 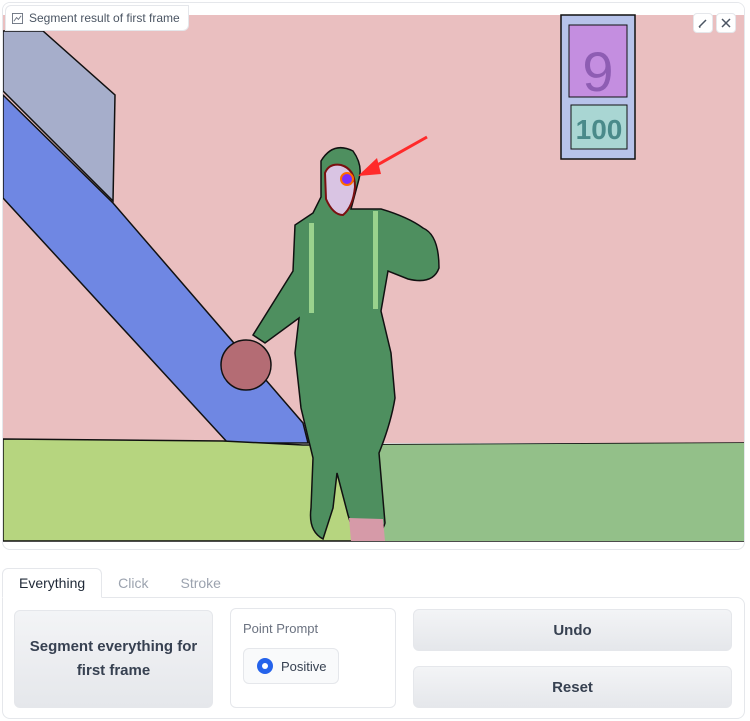 What do you see at coordinates (572, 687) in the screenshot?
I see `reset-button: Reset` at bounding box center [572, 687].